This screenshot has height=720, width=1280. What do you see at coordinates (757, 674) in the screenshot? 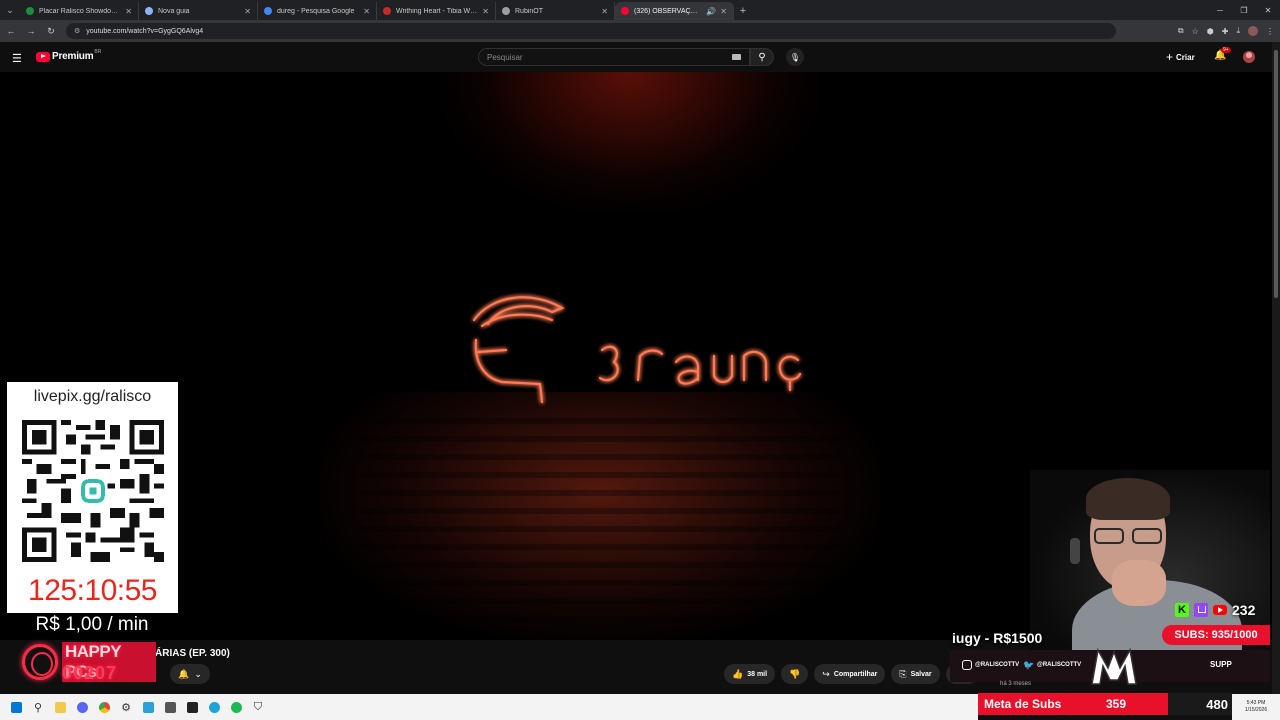
I see `like-count: 38 mil` at bounding box center [757, 674].